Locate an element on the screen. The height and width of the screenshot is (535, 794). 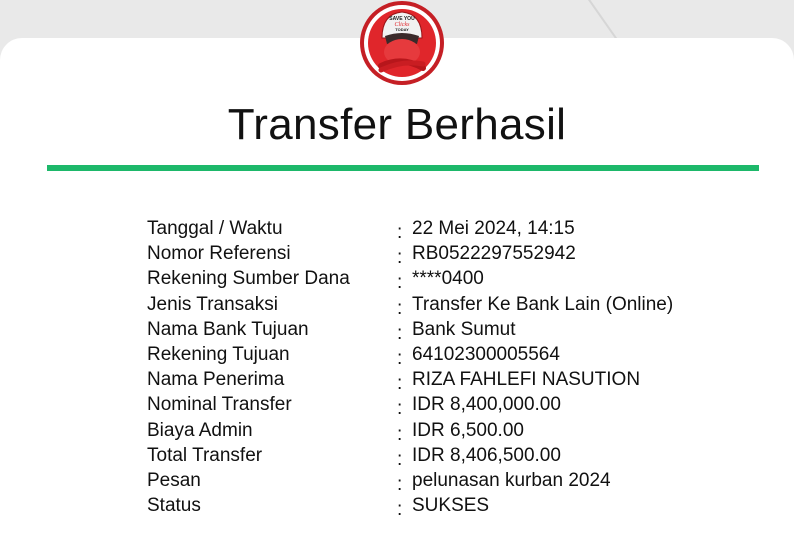
detail-label: Tanggal / Waktu is located at coordinates (215, 228).